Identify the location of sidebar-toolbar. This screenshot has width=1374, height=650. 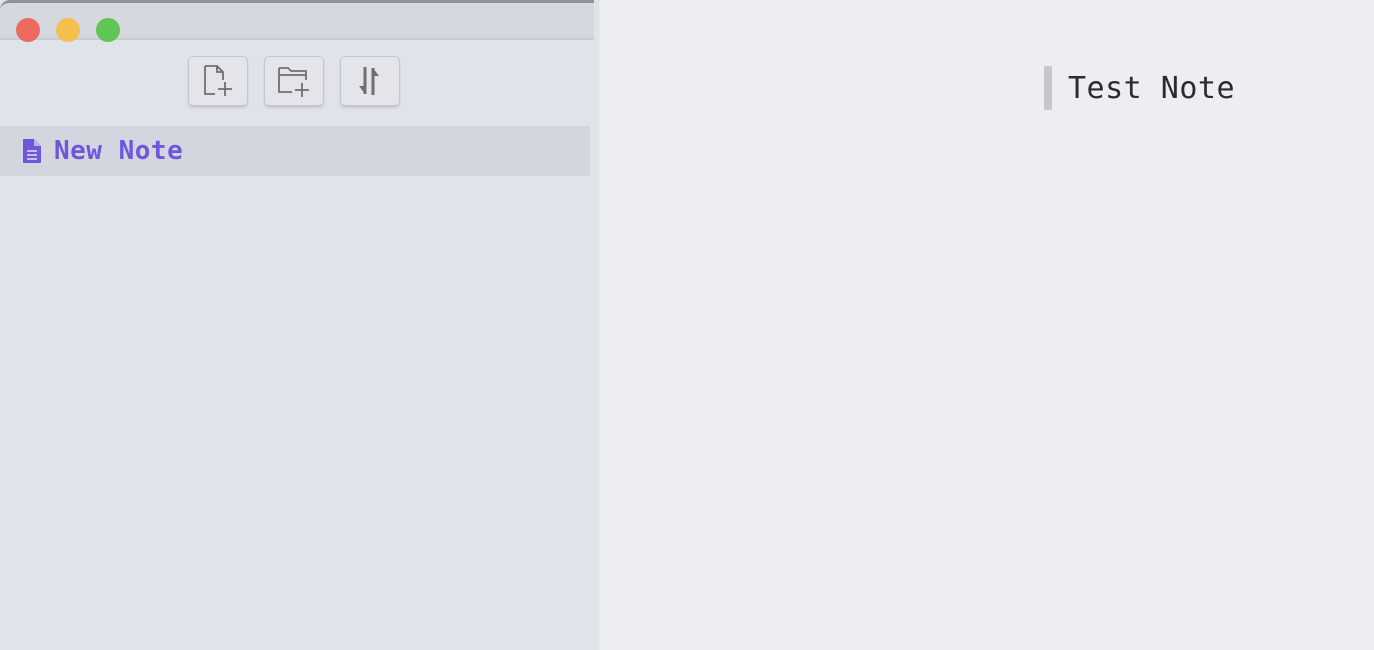
(297, 82).